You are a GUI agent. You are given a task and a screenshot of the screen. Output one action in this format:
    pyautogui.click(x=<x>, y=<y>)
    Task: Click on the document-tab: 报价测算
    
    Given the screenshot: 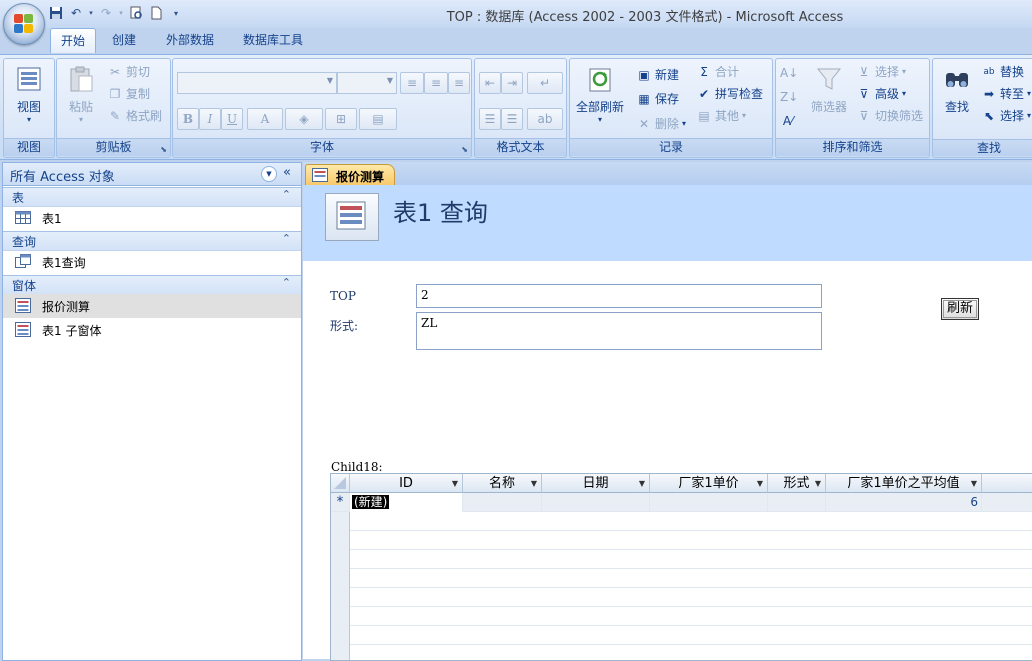 What is the action you would take?
    pyautogui.click(x=350, y=175)
    